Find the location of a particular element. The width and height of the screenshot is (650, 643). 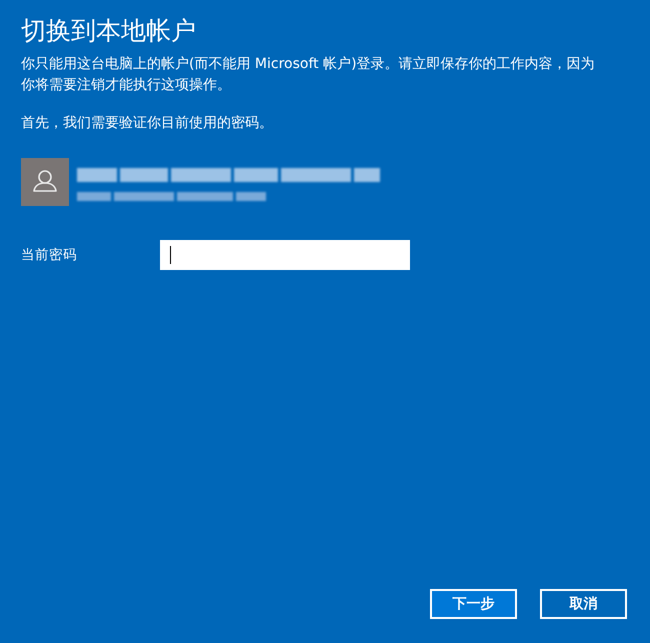

intro-text: 你只能用这台电脑上的帐户(而不能用 Microsoft 帐户)登录。请立即保存你的工作内容，因为你将需要注销才能执行这项操作。 is located at coordinates (308, 75).